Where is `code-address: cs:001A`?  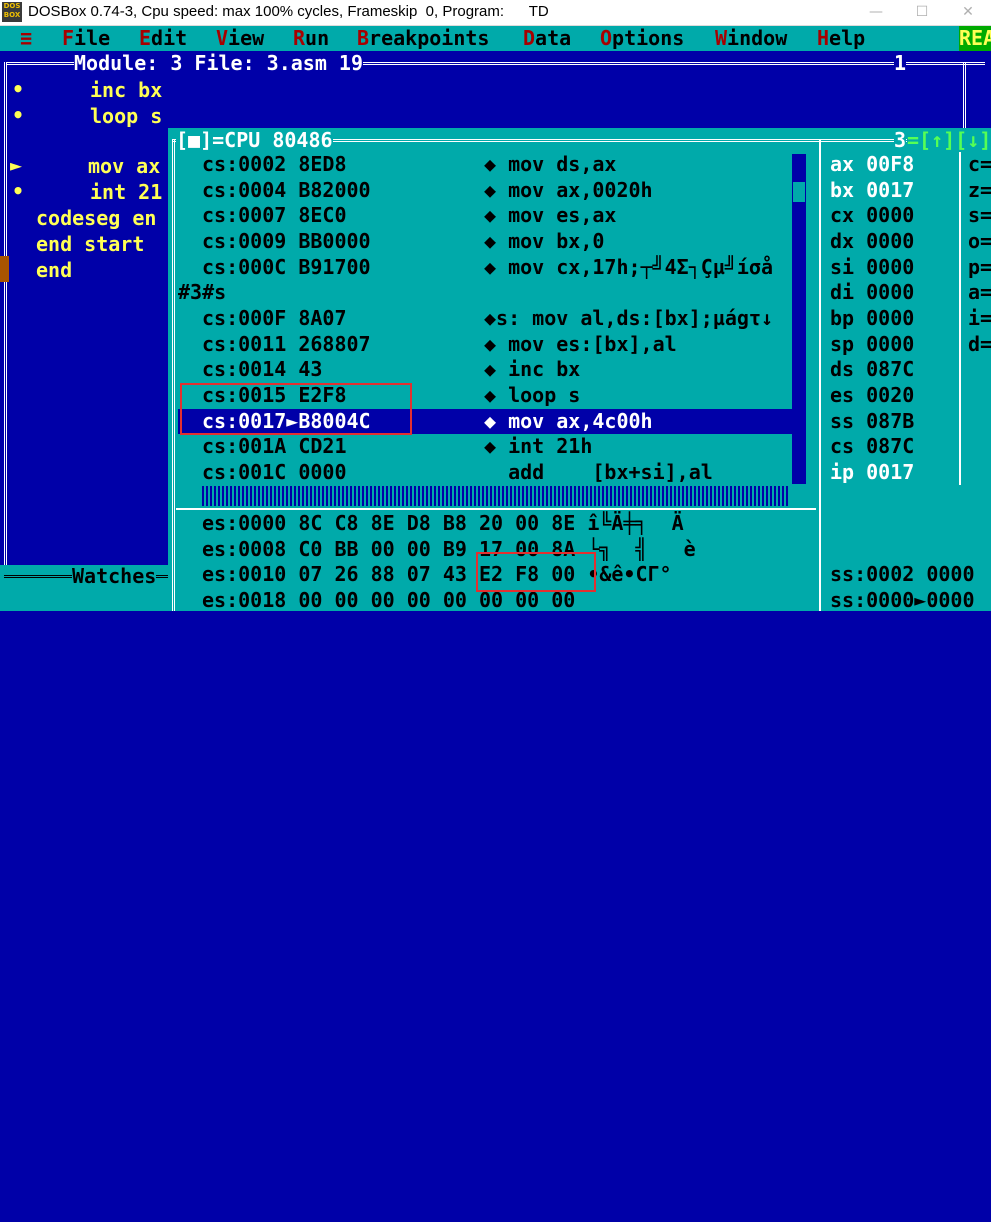 code-address: cs:001A is located at coordinates (244, 446).